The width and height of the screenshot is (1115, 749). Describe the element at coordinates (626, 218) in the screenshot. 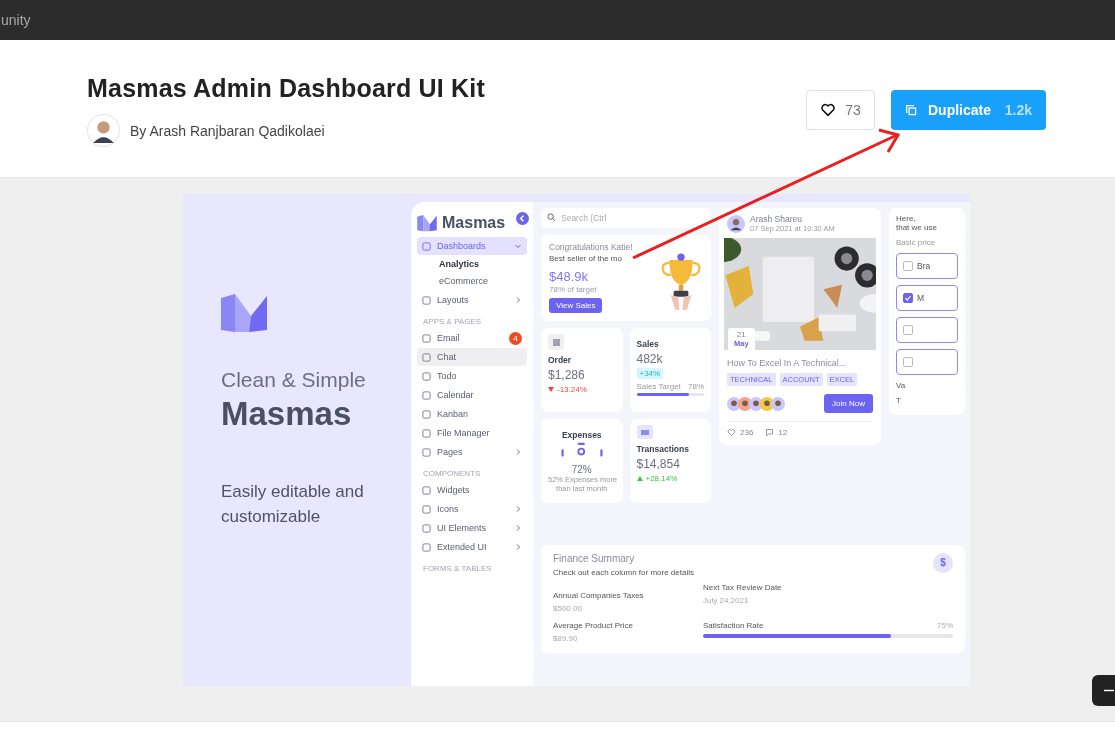

I see `search-field: Search (Ctrl` at that location.